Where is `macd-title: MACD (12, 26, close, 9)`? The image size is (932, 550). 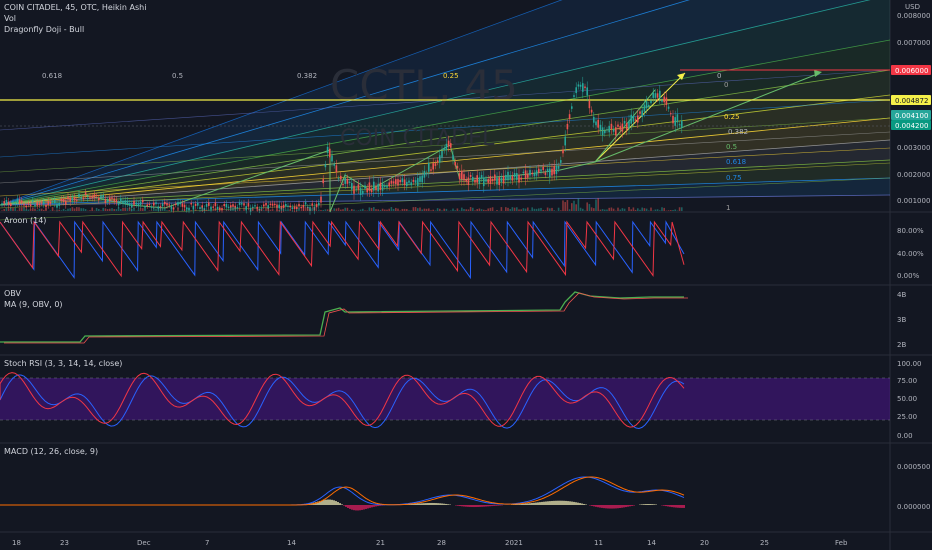
macd-title: MACD (12, 26, close, 9) is located at coordinates (51, 452).